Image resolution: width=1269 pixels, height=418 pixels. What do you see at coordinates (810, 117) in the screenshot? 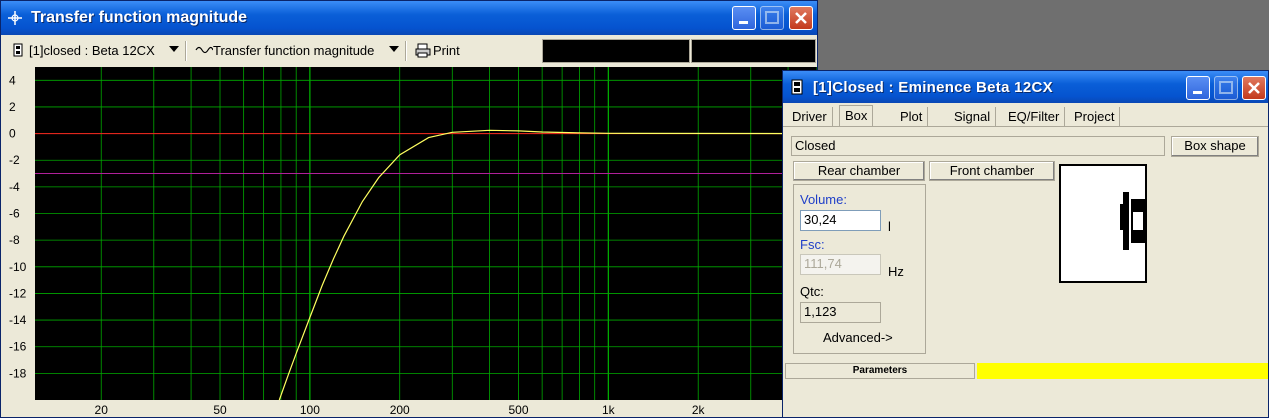
I see `tab-driver: Driver` at bounding box center [810, 117].